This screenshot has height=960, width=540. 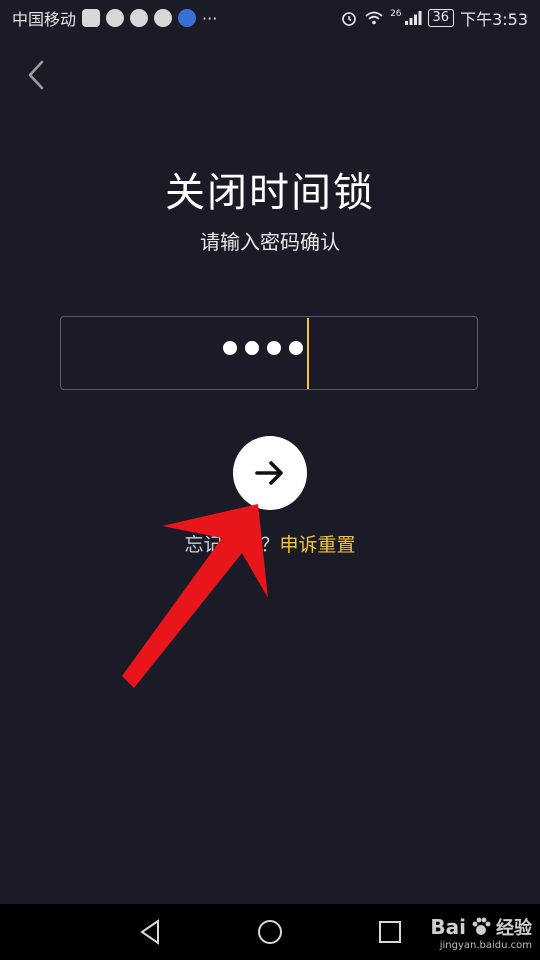 I want to click on status-bar-left: 中国移动 ···, so click(x=114, y=18).